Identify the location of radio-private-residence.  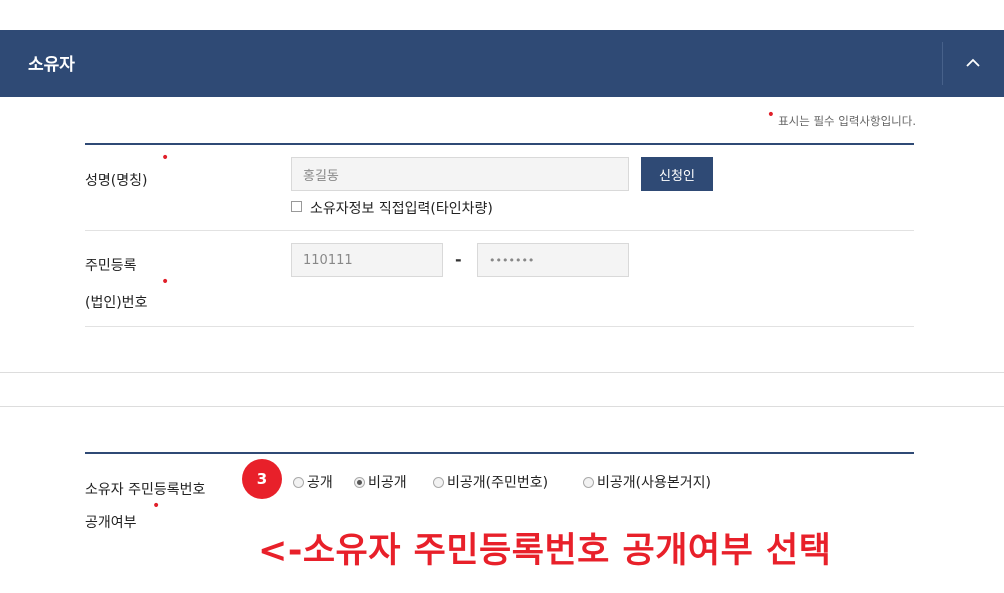
(588, 482).